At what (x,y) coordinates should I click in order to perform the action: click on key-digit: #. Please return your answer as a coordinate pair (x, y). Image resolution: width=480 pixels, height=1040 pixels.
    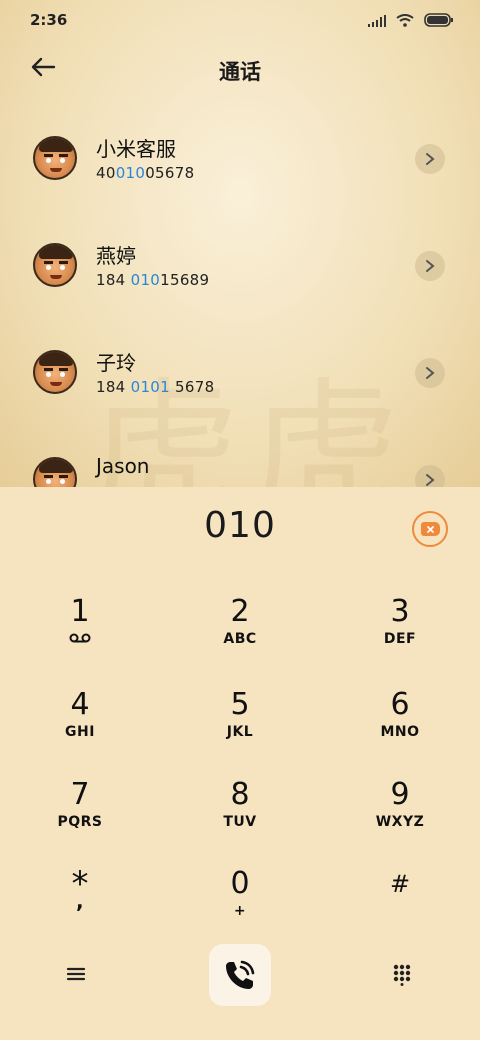
    Looking at the image, I should click on (400, 884).